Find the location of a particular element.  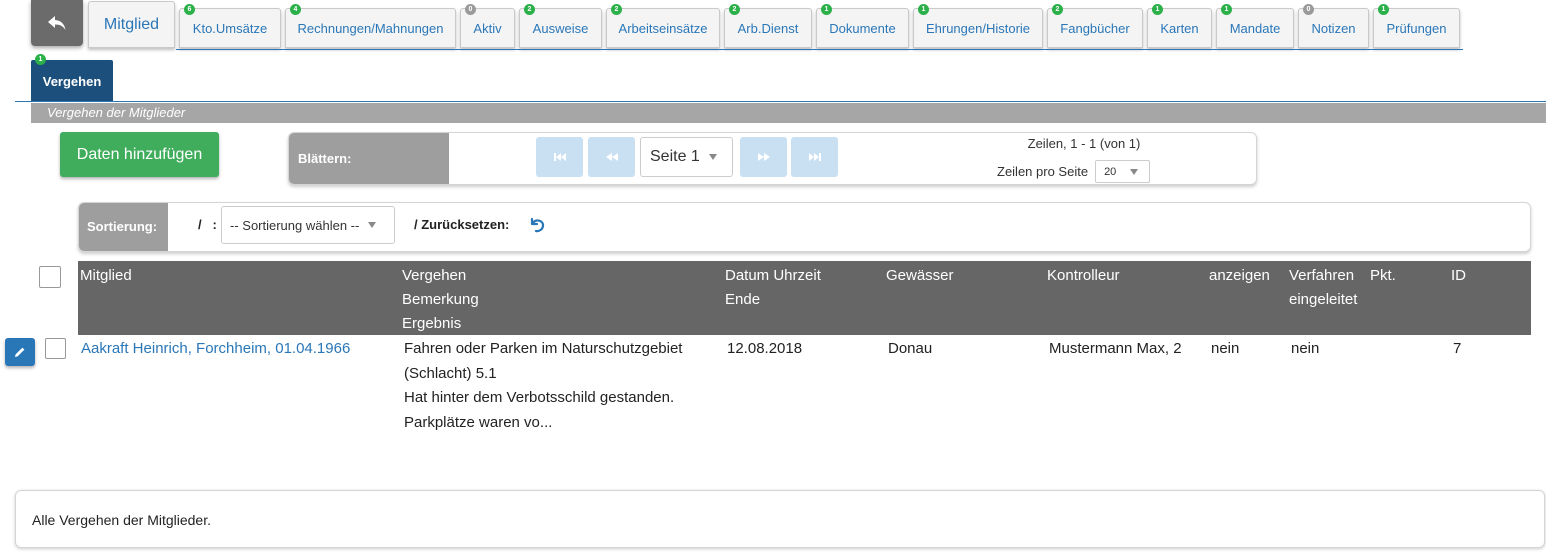

add-data-button: Daten hinzufügen is located at coordinates (139, 154).